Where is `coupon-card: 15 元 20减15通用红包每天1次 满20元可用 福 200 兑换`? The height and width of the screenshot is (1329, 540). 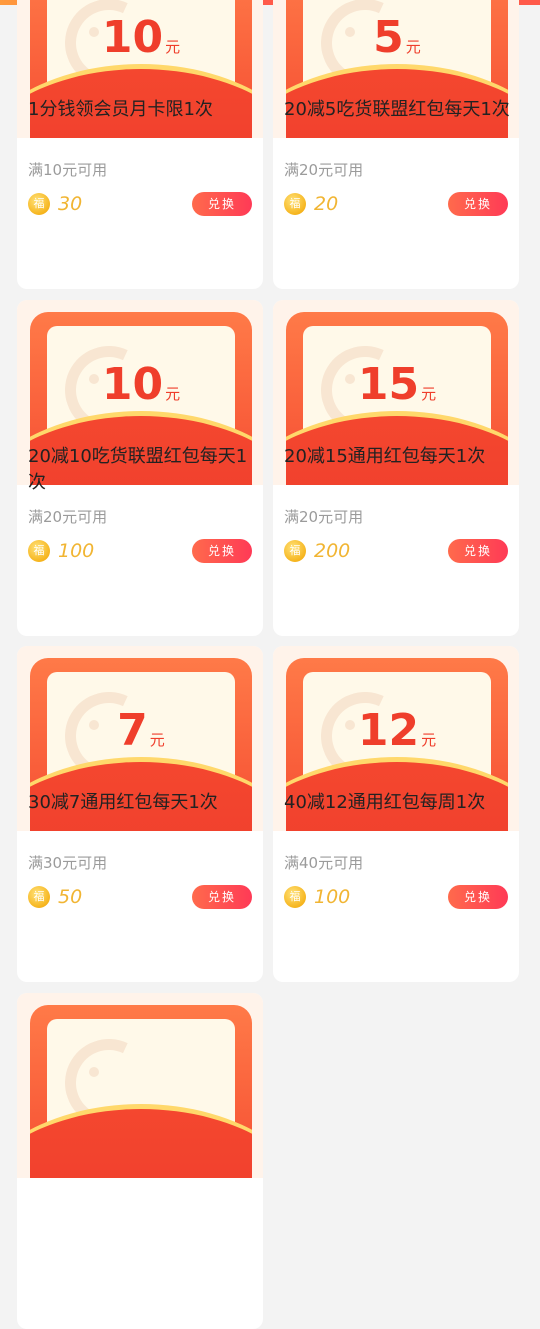 coupon-card: 15 元 20减15通用红包每天1次 满20元可用 福 200 兑换 is located at coordinates (396, 468).